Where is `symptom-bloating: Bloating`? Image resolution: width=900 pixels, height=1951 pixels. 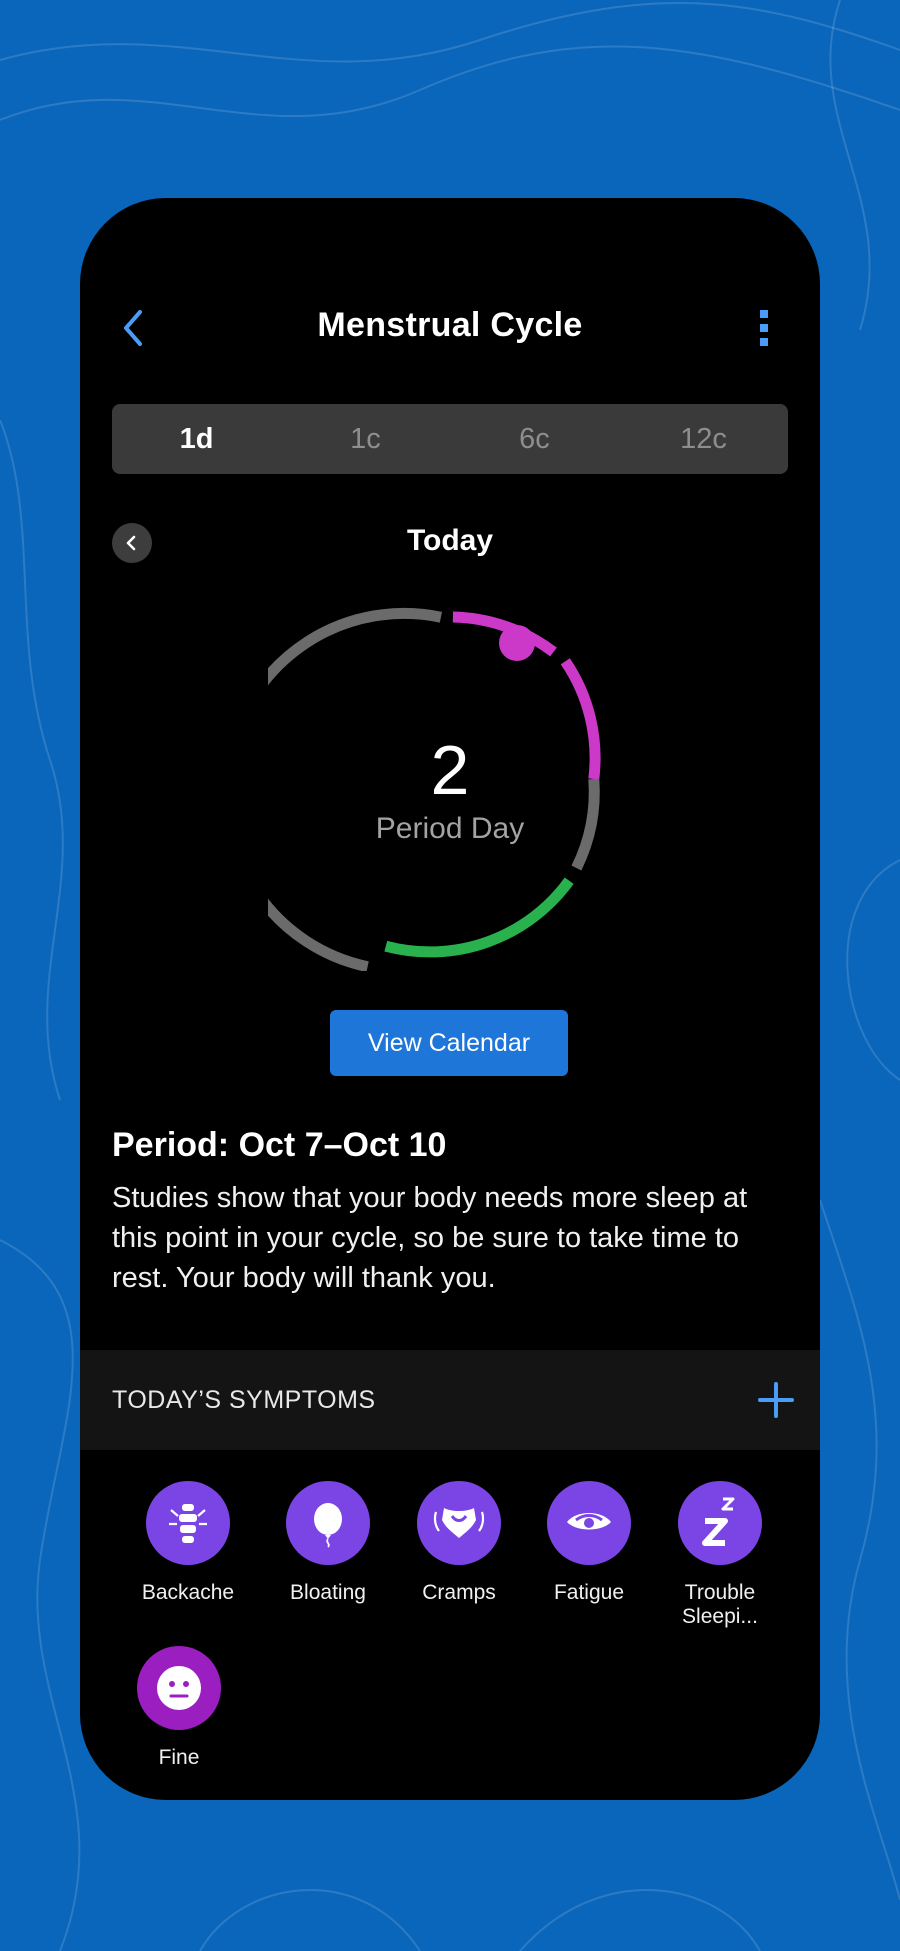
symptom-bloating: Bloating is located at coordinates (328, 1543).